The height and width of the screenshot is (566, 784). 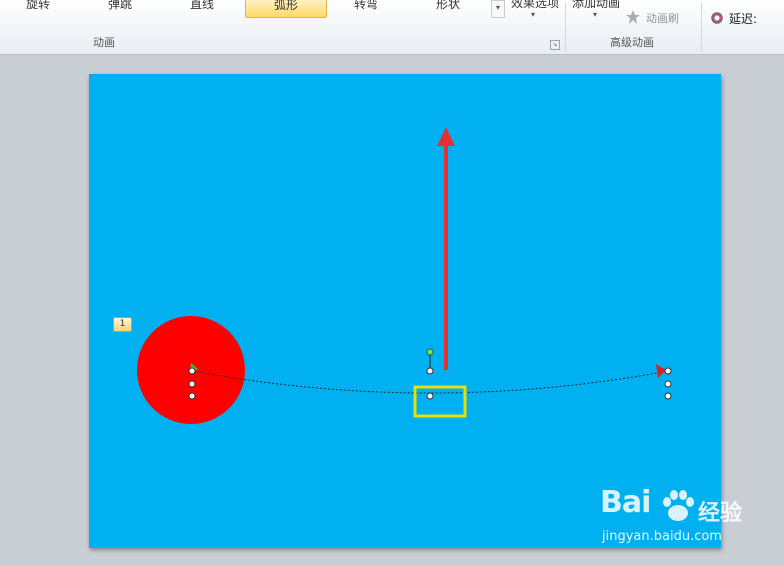 What do you see at coordinates (430, 352) in the screenshot?
I see `rotation-handle` at bounding box center [430, 352].